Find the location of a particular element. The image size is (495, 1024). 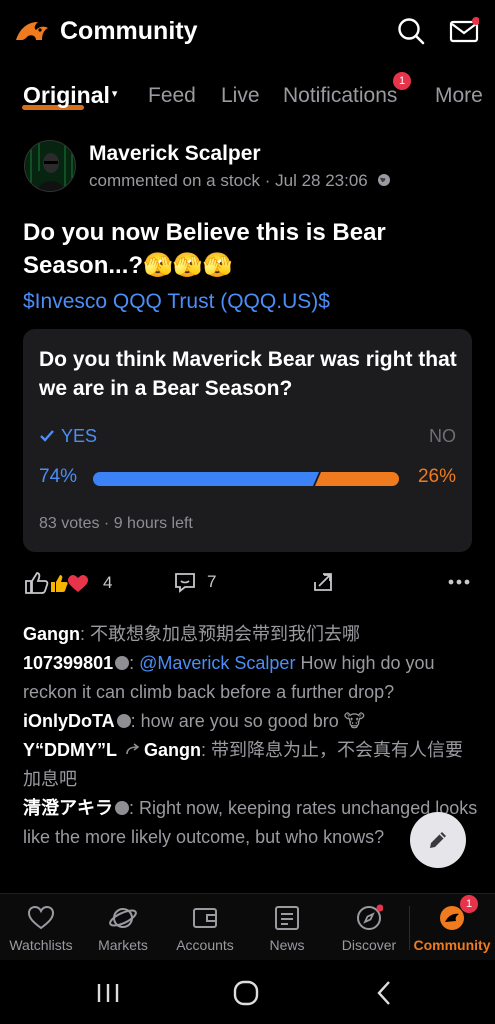

comment-author: 107399801 is located at coordinates (68, 663).